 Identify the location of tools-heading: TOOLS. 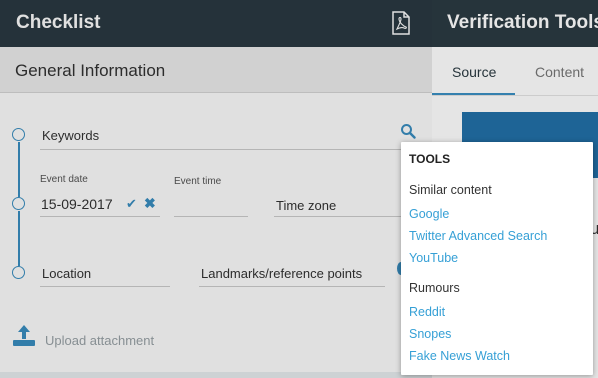
(430, 159).